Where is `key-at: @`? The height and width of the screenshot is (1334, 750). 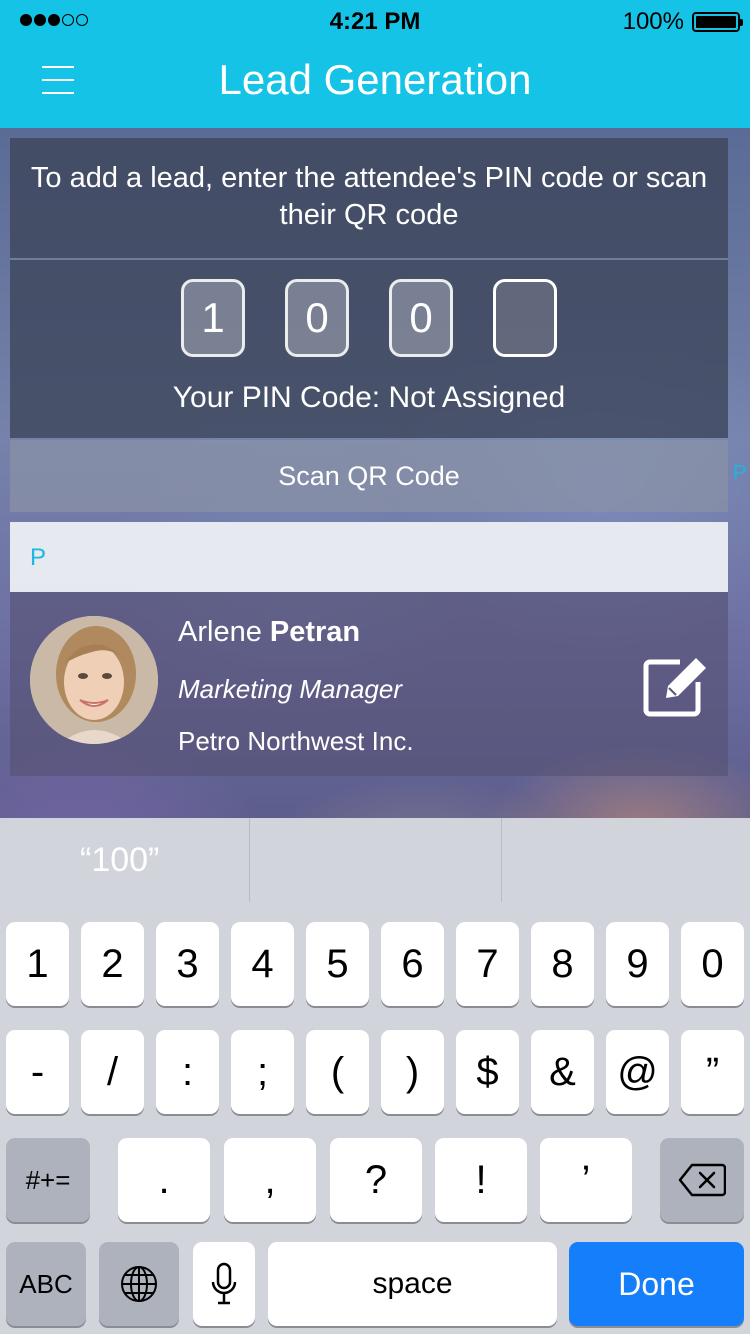 key-at: @ is located at coordinates (637, 1072).